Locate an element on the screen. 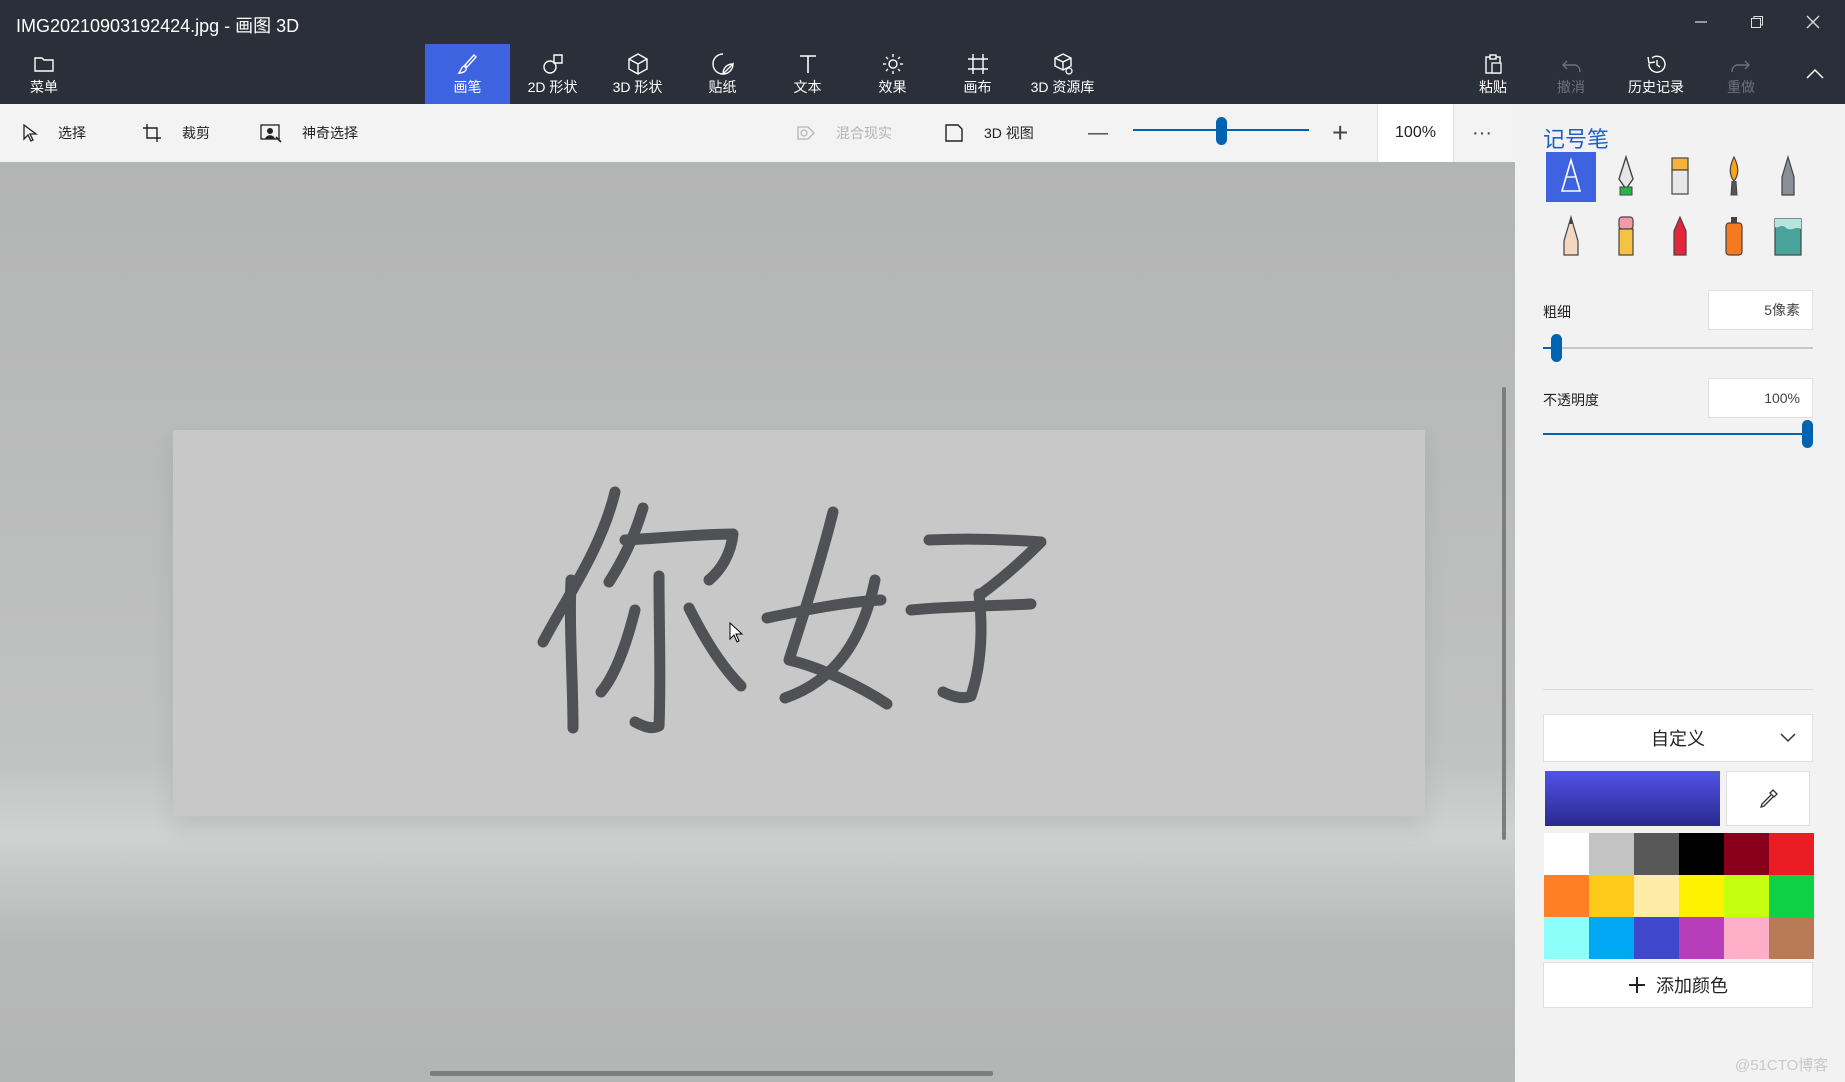  crop-button: 裁剪 is located at coordinates (176, 133).